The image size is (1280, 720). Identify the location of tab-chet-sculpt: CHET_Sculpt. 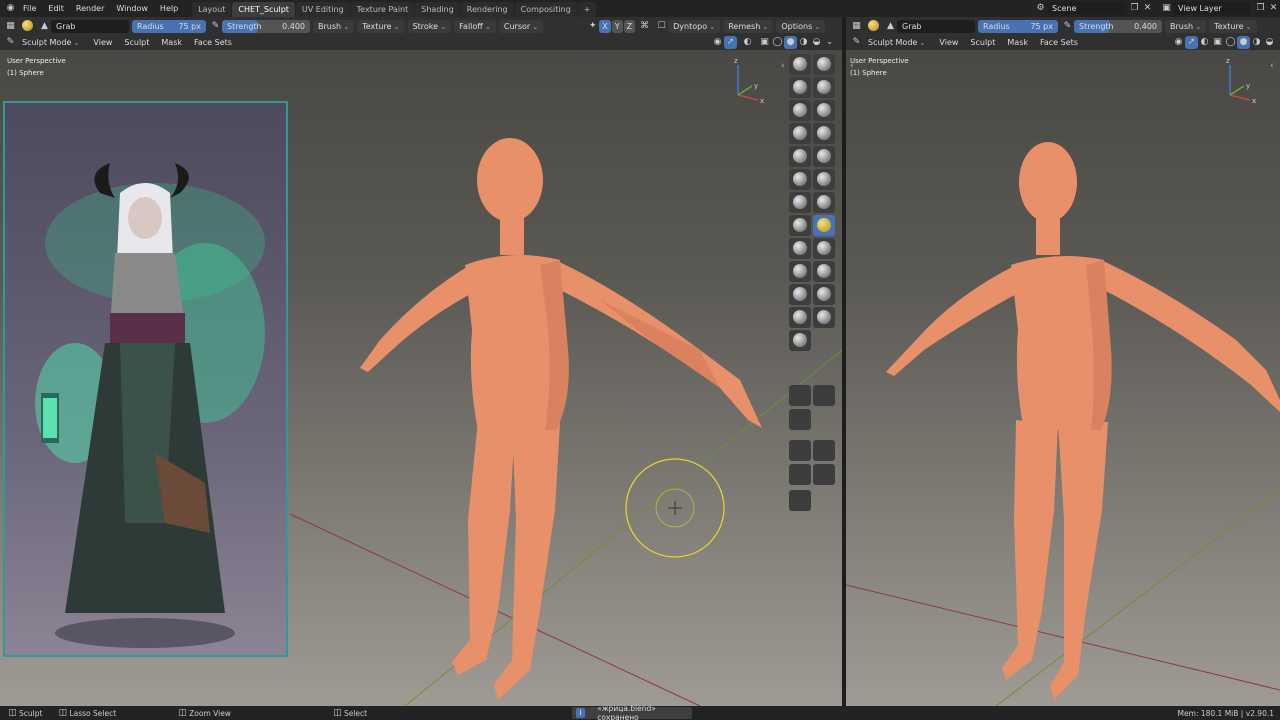
(263, 9).